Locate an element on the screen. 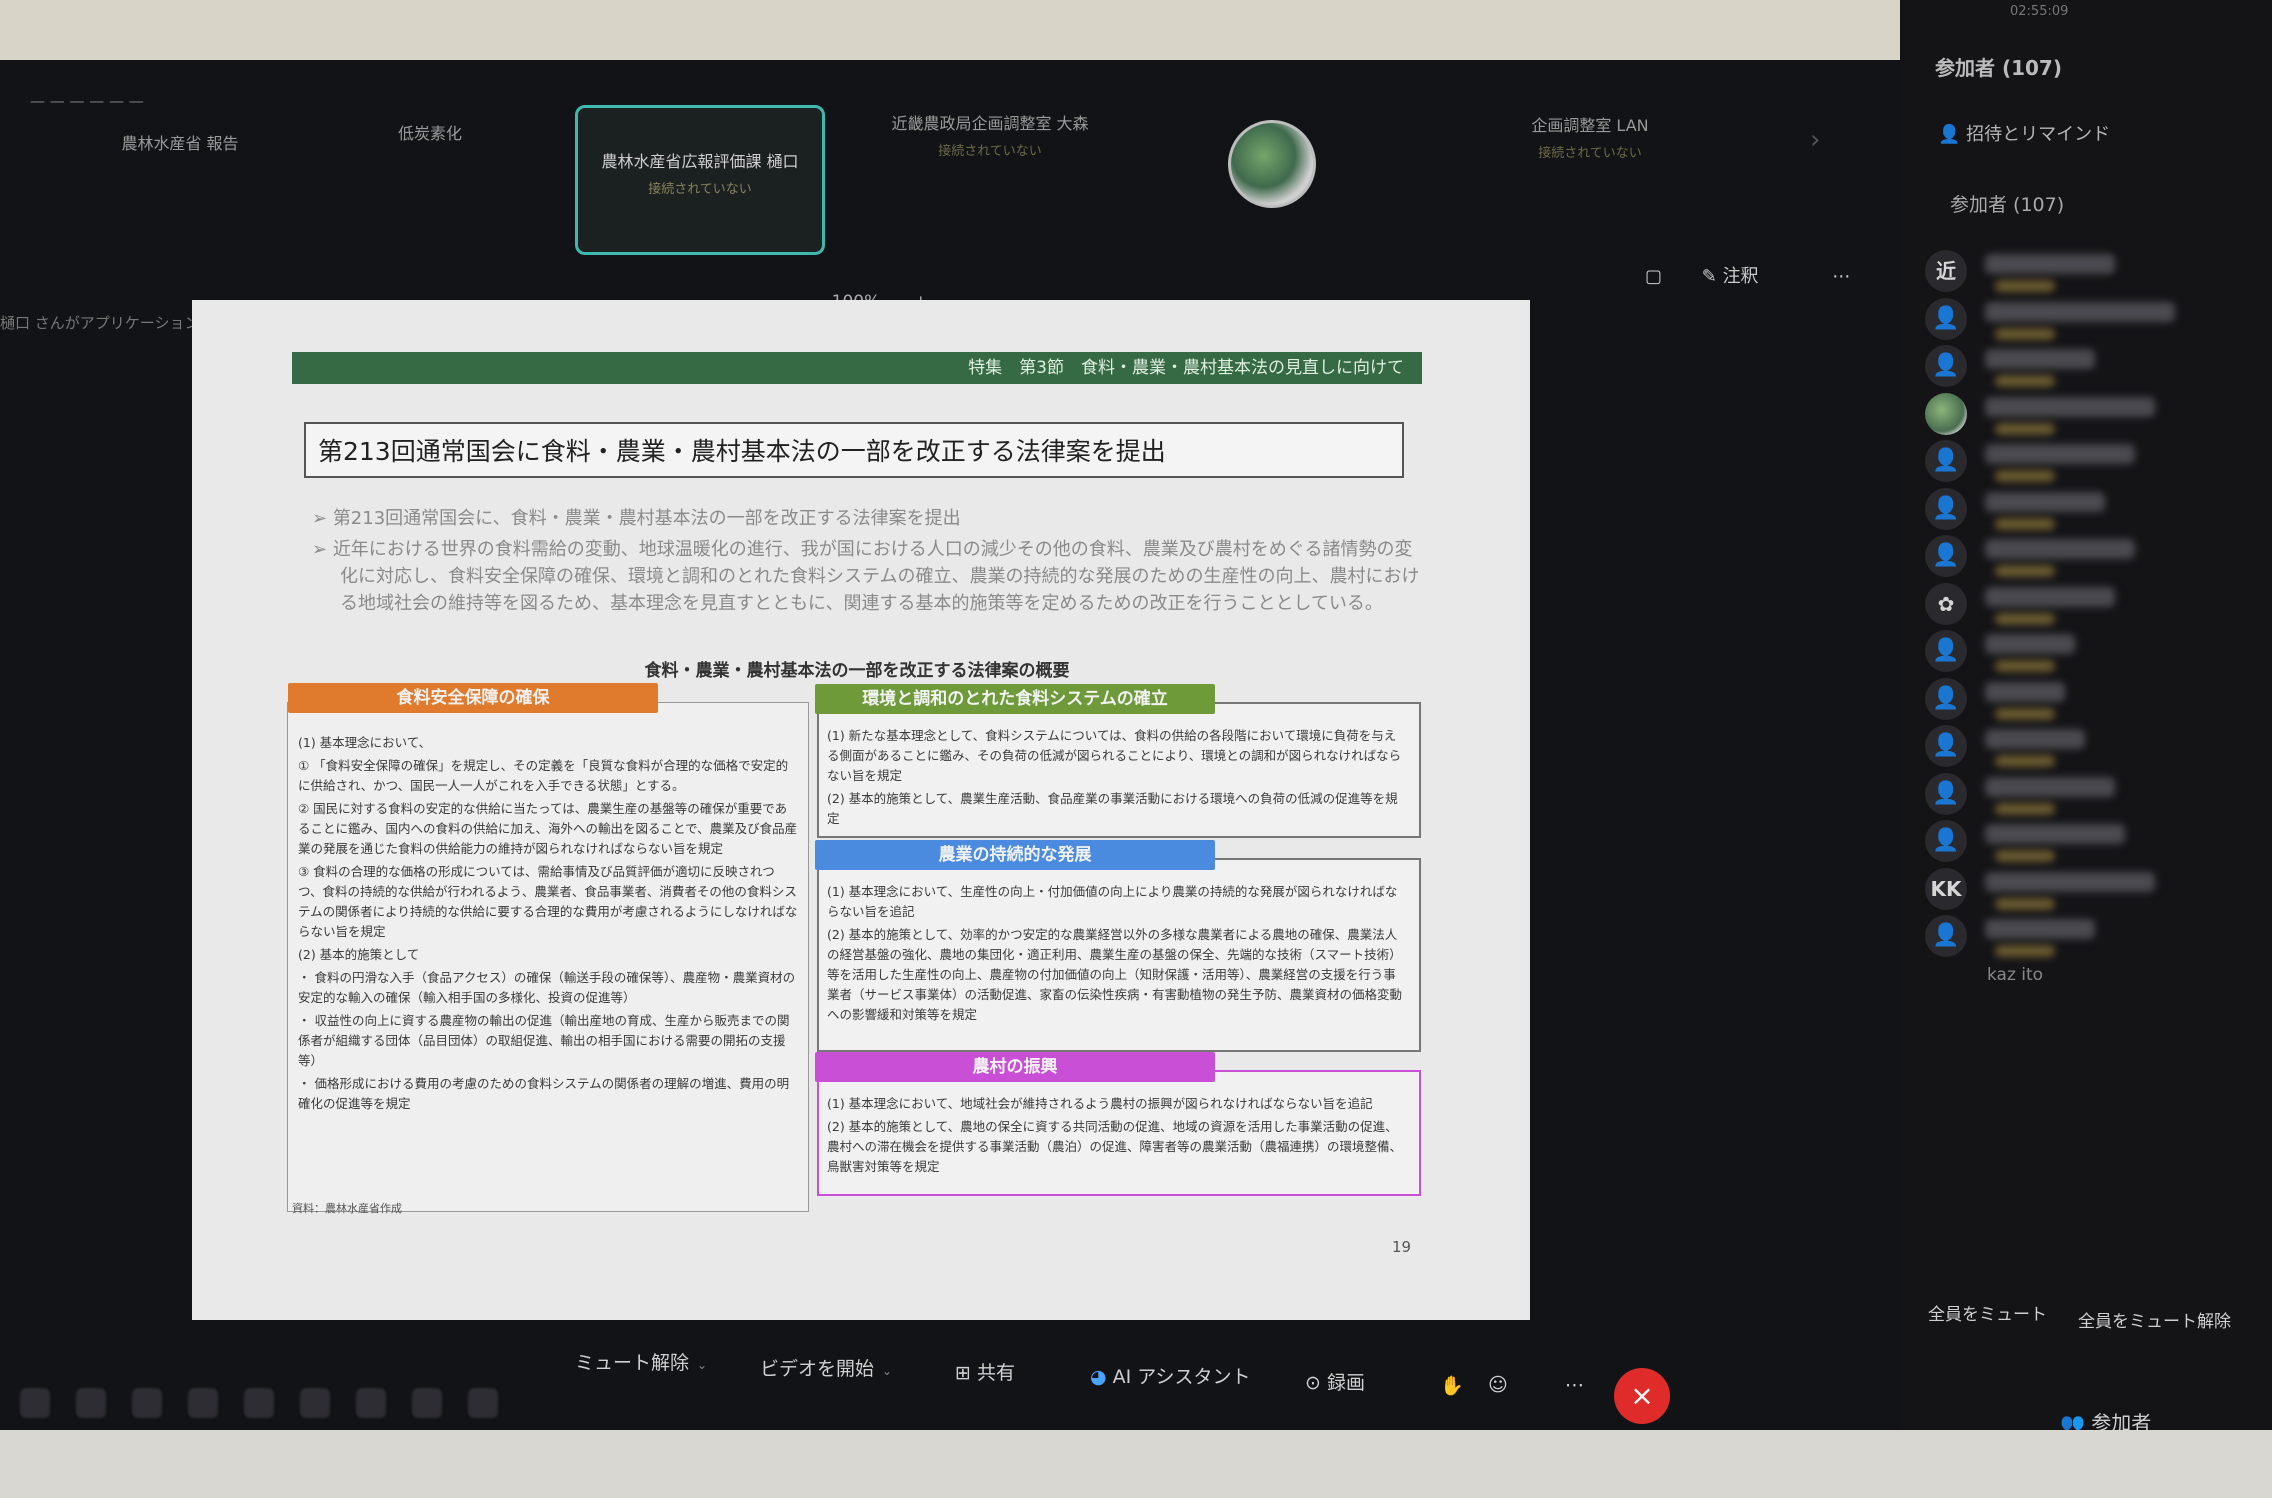 Image resolution: width=2272 pixels, height=1498 pixels. slide-source: 資料：農林水産省作成 is located at coordinates (347, 1208).